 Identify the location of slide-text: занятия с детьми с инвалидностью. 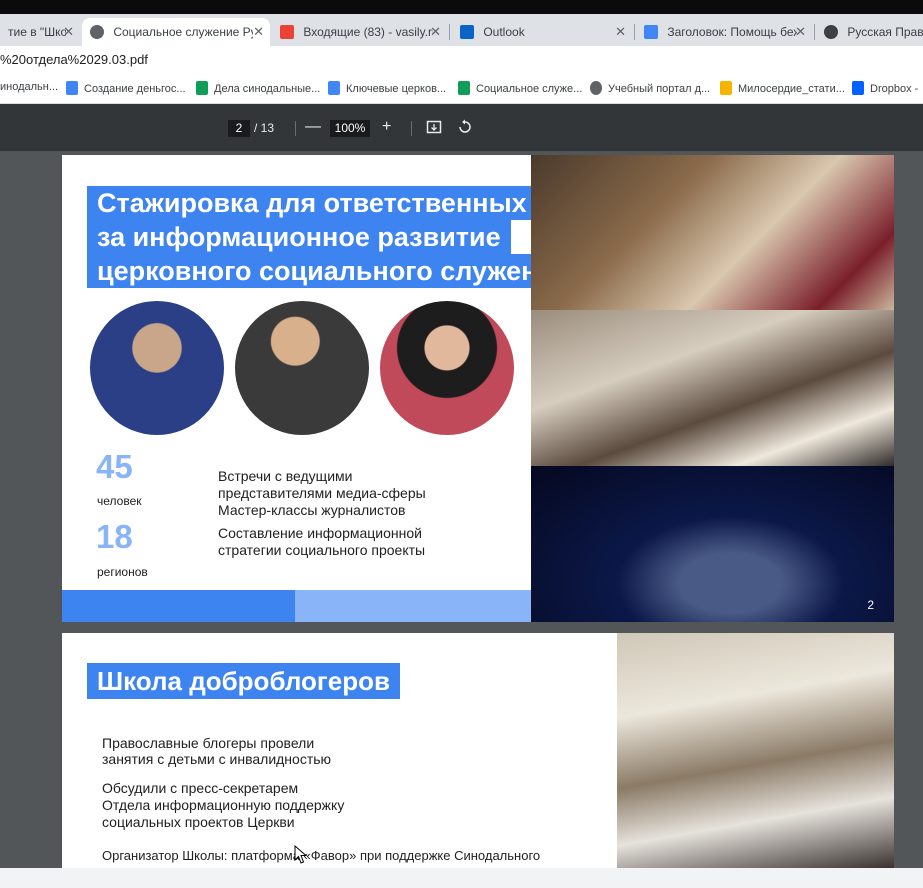
(217, 759).